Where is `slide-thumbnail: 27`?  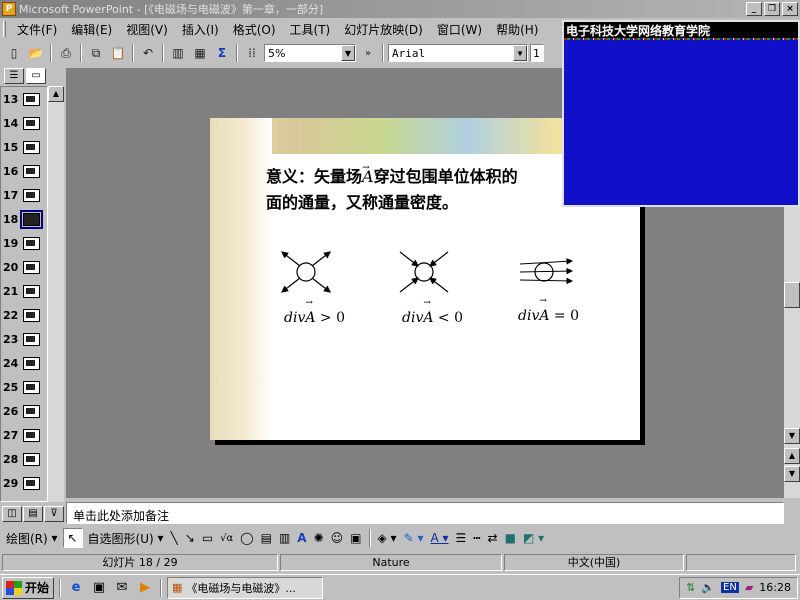 slide-thumbnail: 27 is located at coordinates (24, 435).